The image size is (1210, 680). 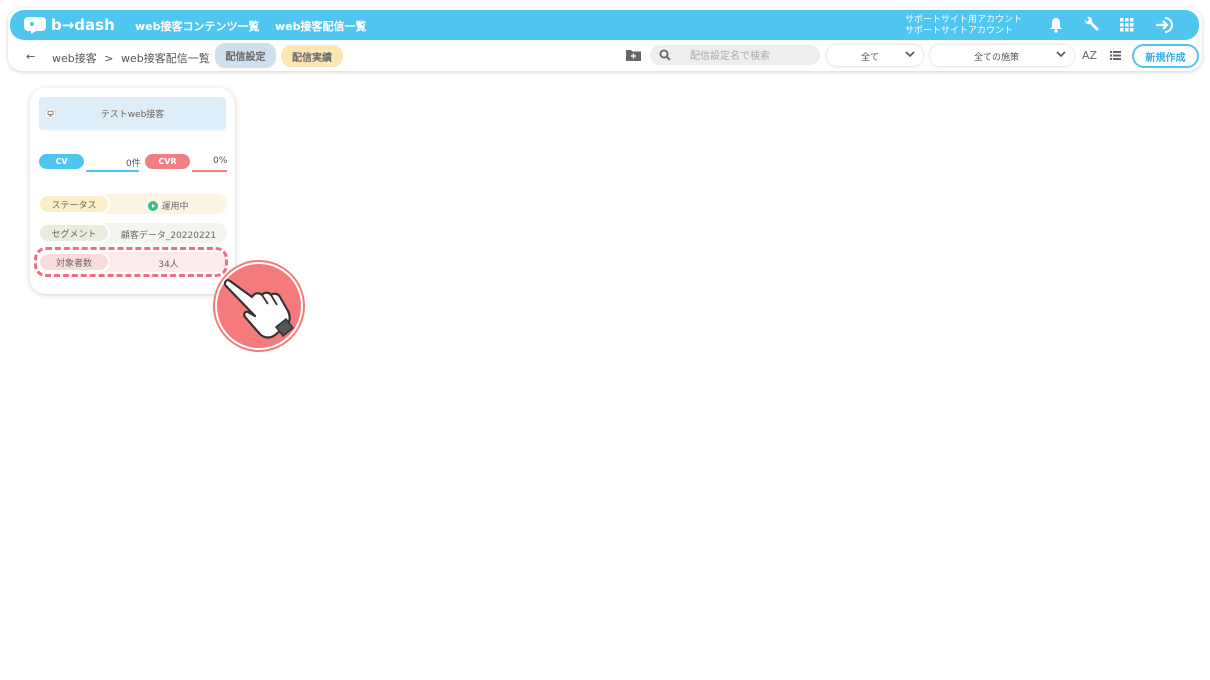 I want to click on segment-label-wrap: セグメント, so click(x=74, y=233).